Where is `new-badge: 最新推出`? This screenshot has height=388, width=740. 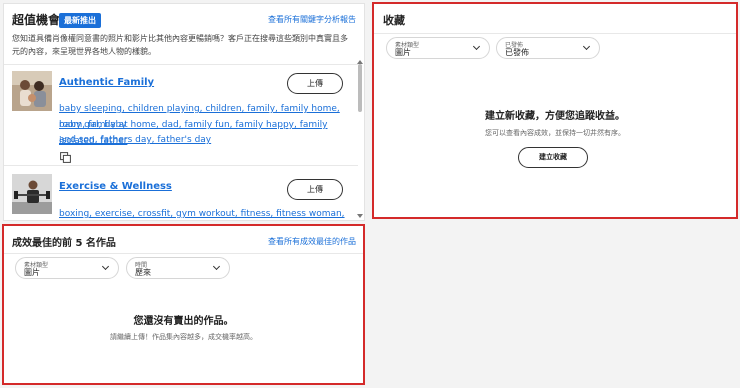
new-badge: 最新推出 is located at coordinates (80, 20).